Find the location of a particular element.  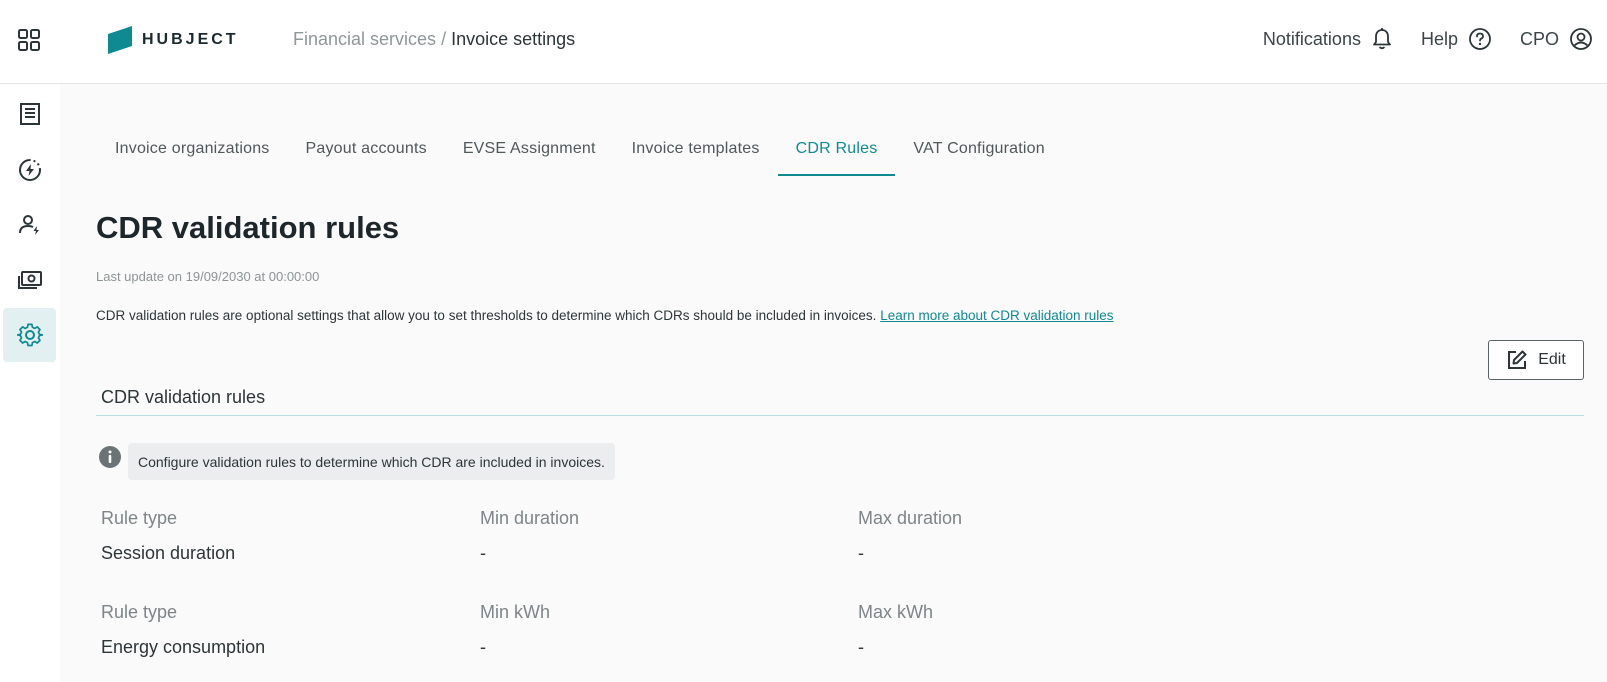

user-icon is located at coordinates (28, 225).